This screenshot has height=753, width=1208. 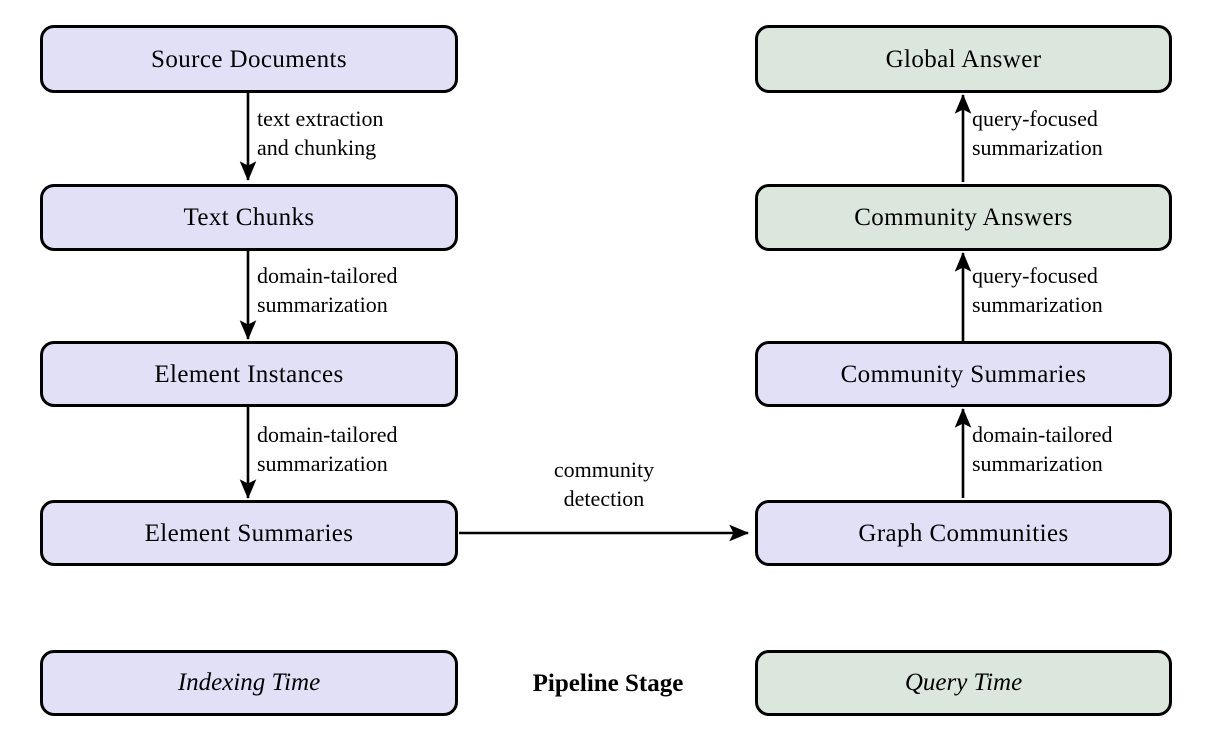 I want to click on node-element-summaries-label: Element Summaries, so click(x=249, y=533).